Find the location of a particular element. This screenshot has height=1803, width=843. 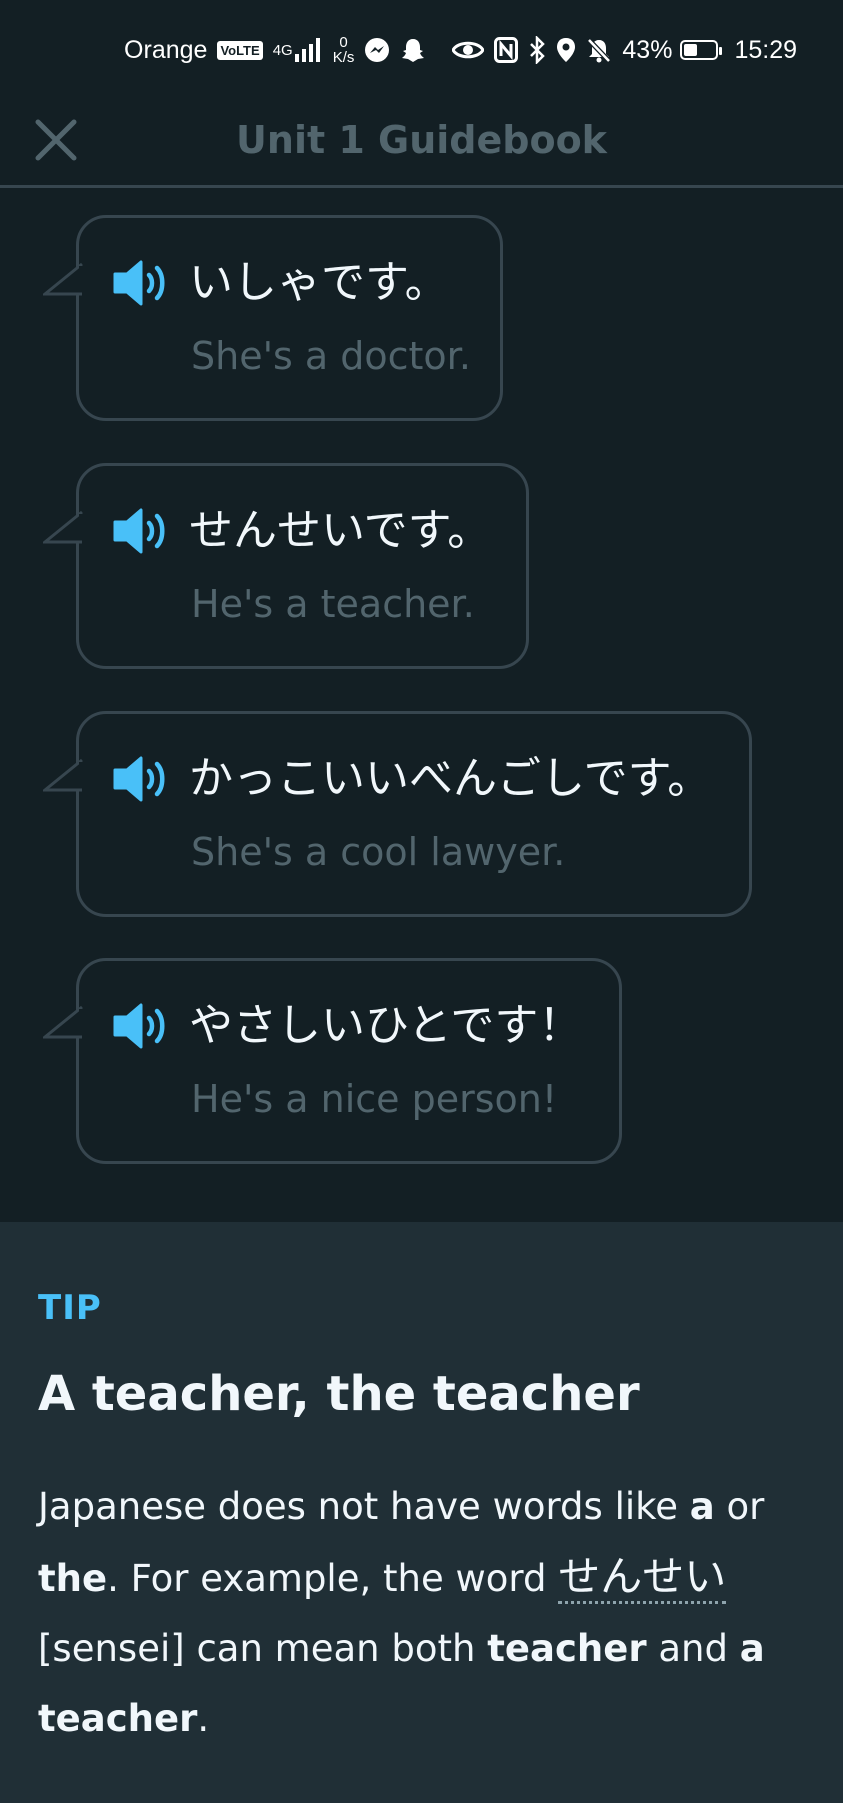

tip-title: A teacher, the teacher is located at coordinates (339, 1394).